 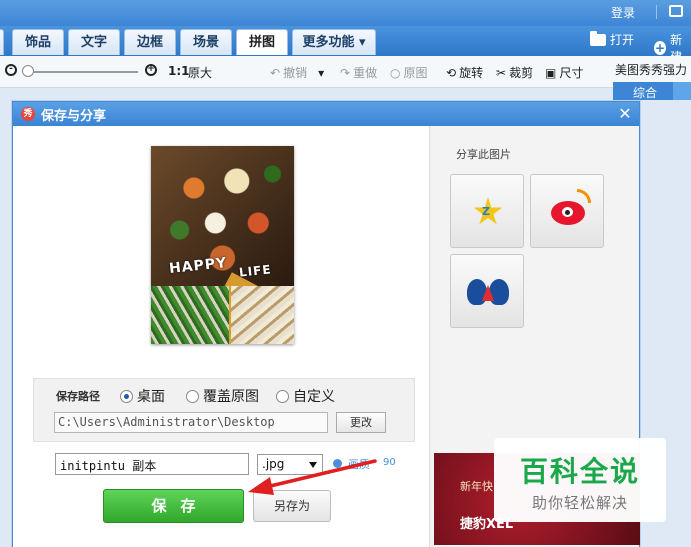 I want to click on tab-prev-fragment, so click(x=2, y=42).